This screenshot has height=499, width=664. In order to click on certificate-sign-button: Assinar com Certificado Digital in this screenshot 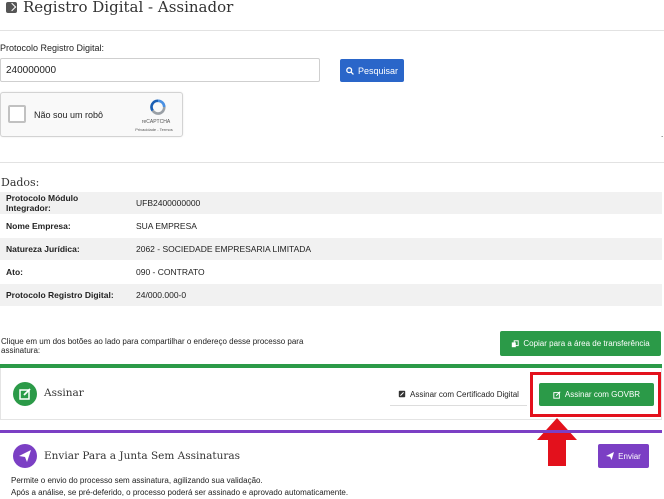, I will do `click(458, 394)`.